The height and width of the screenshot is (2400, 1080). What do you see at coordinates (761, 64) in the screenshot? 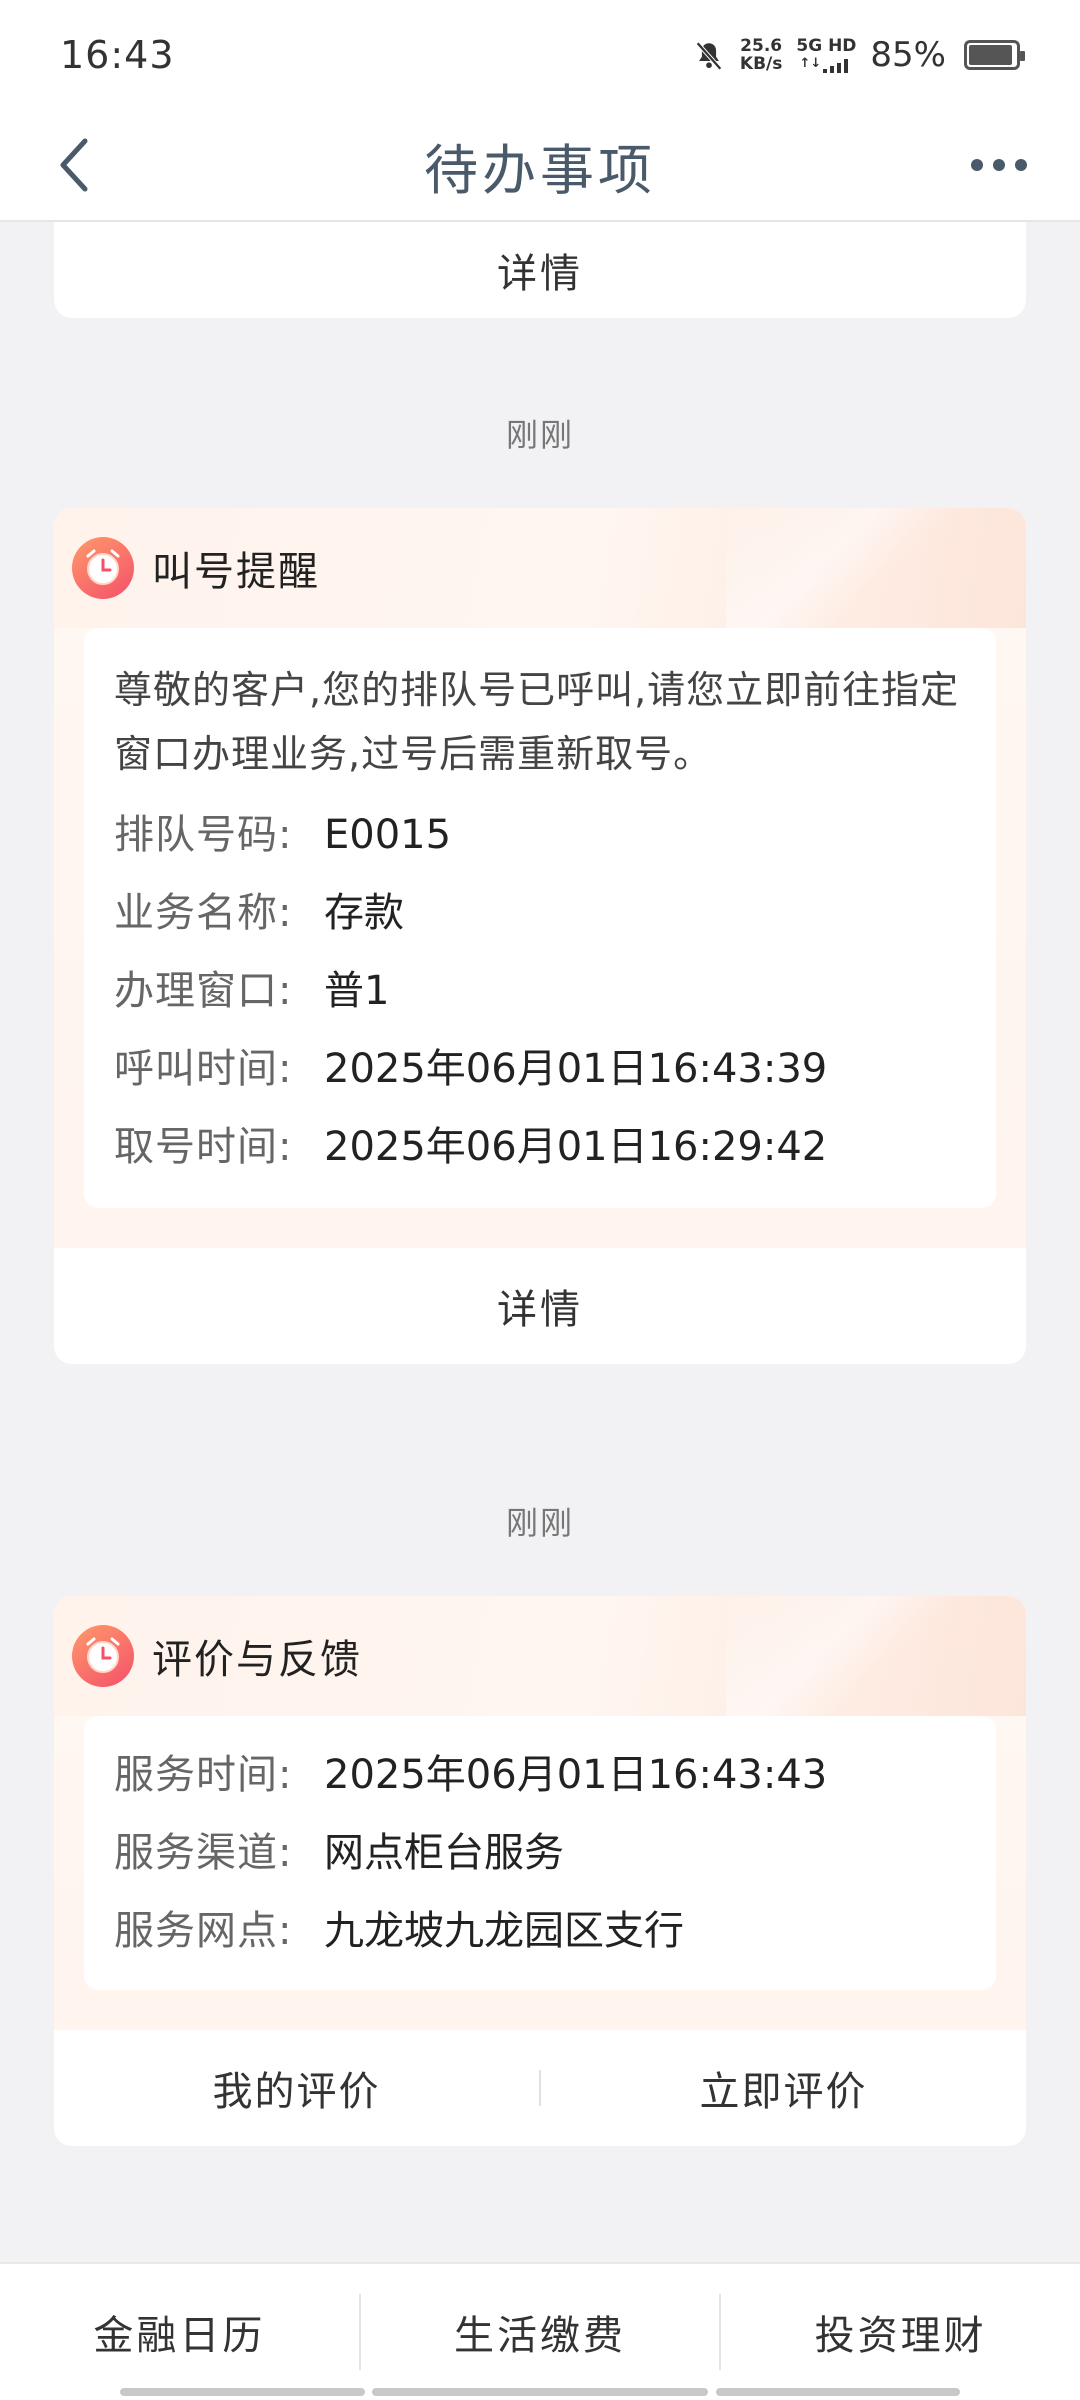
I see `net-speed-unit: KB/s` at bounding box center [761, 64].